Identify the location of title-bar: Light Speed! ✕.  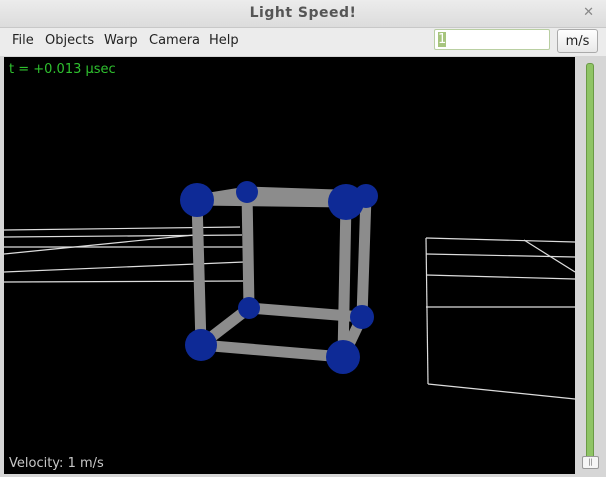
(303, 14).